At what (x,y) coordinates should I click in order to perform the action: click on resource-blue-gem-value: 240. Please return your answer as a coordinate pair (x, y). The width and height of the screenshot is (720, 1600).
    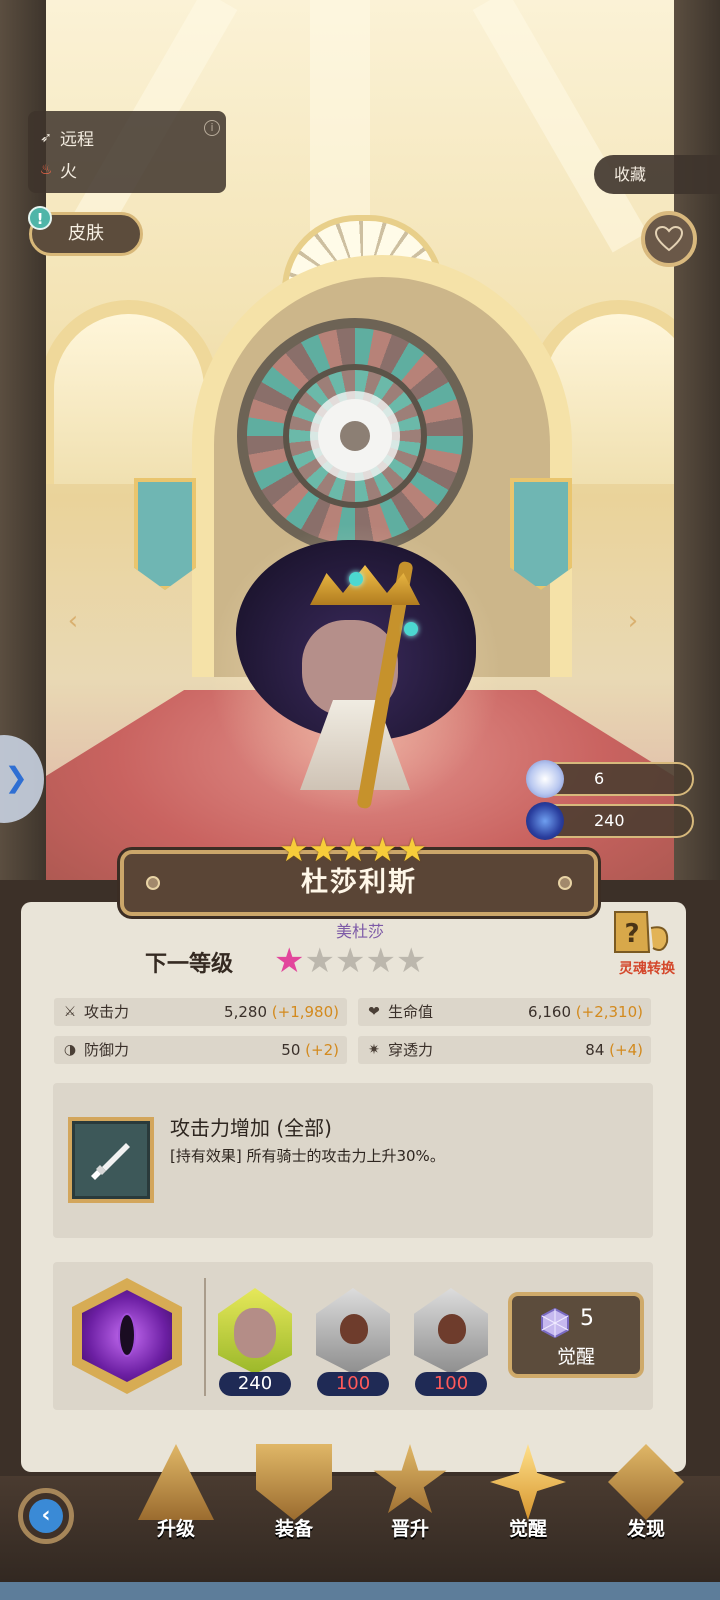
    Looking at the image, I should click on (609, 820).